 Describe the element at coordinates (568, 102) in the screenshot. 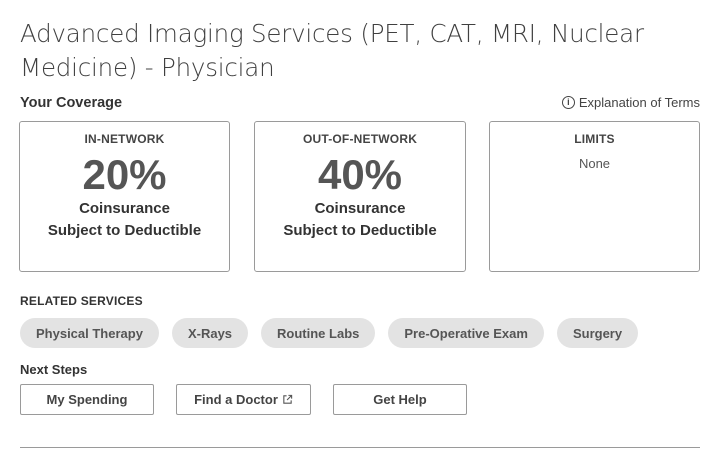

I see `info-icon: i` at that location.